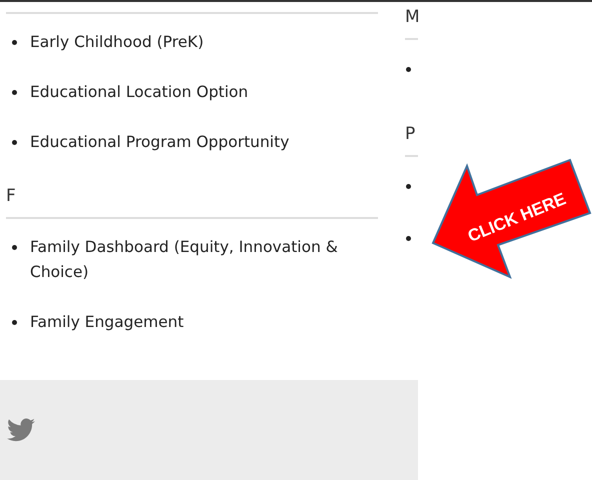 The image size is (592, 480). Describe the element at coordinates (512, 218) in the screenshot. I see `arrow-callout: CLICK HERE` at that location.